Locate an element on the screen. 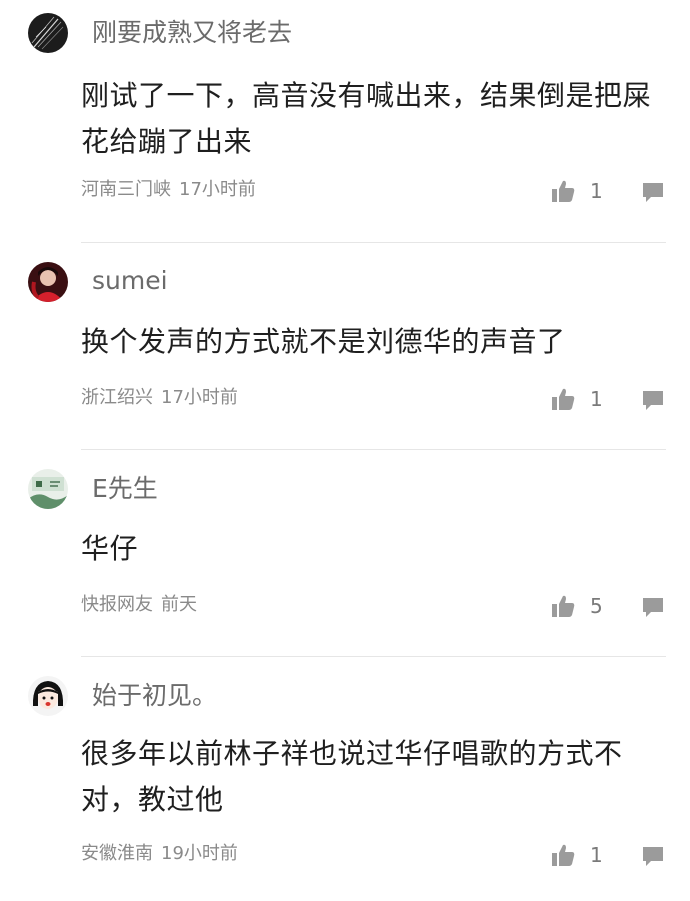 This screenshot has width=690, height=901. comment-text: 换个发声的方式就不是刘德华的声音了 is located at coordinates (323, 341).